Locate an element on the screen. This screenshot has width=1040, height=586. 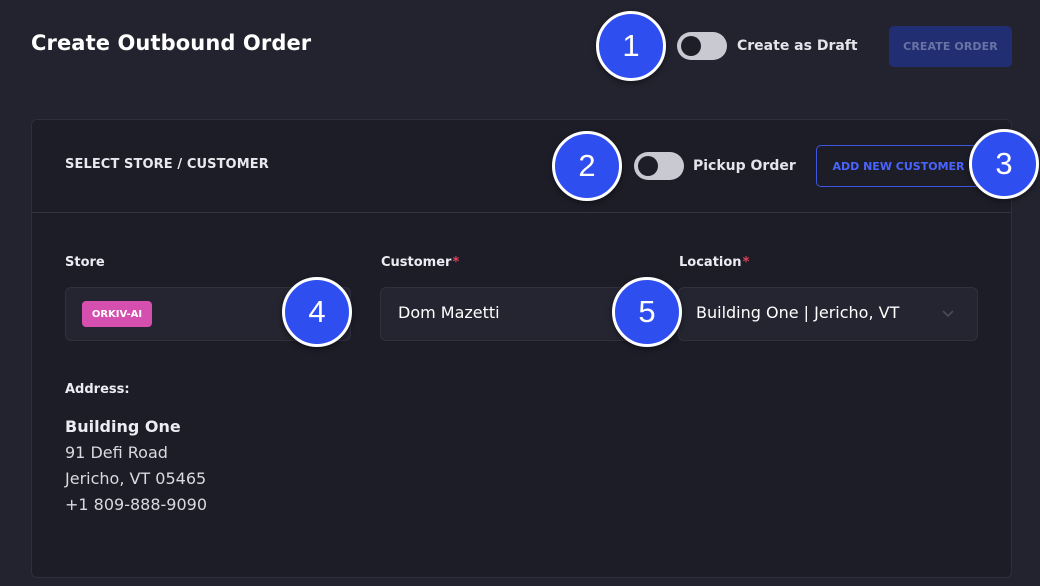
store-label: Store is located at coordinates (85, 262).